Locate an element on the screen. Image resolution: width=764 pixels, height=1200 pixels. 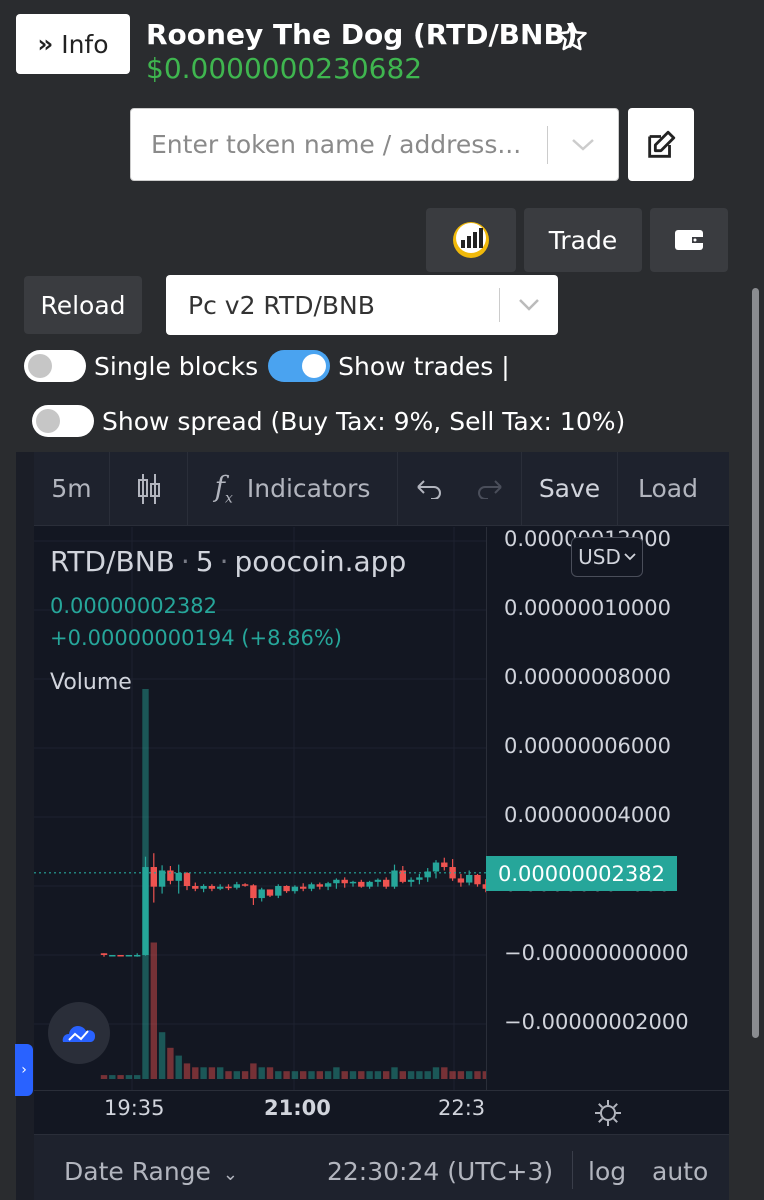
poocoin-logo-button is located at coordinates (471, 240).